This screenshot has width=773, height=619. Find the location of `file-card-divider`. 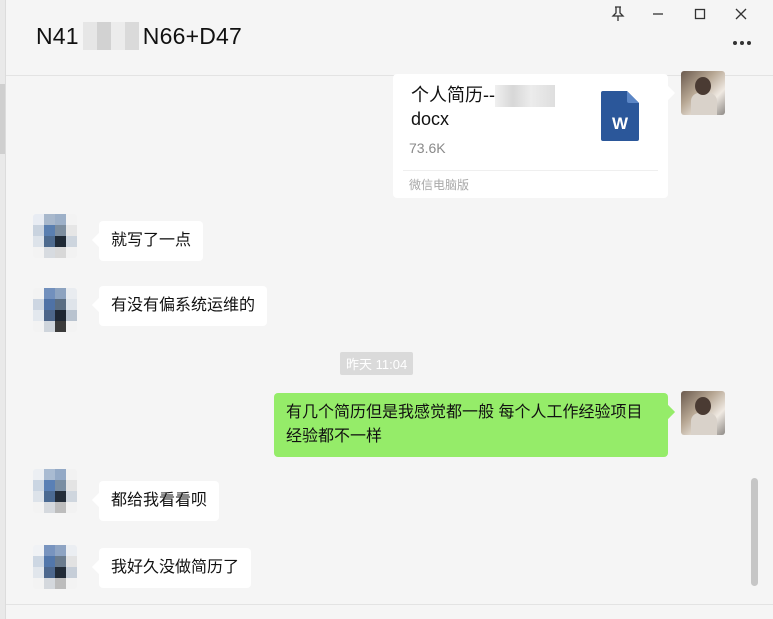

file-card-divider is located at coordinates (530, 170).